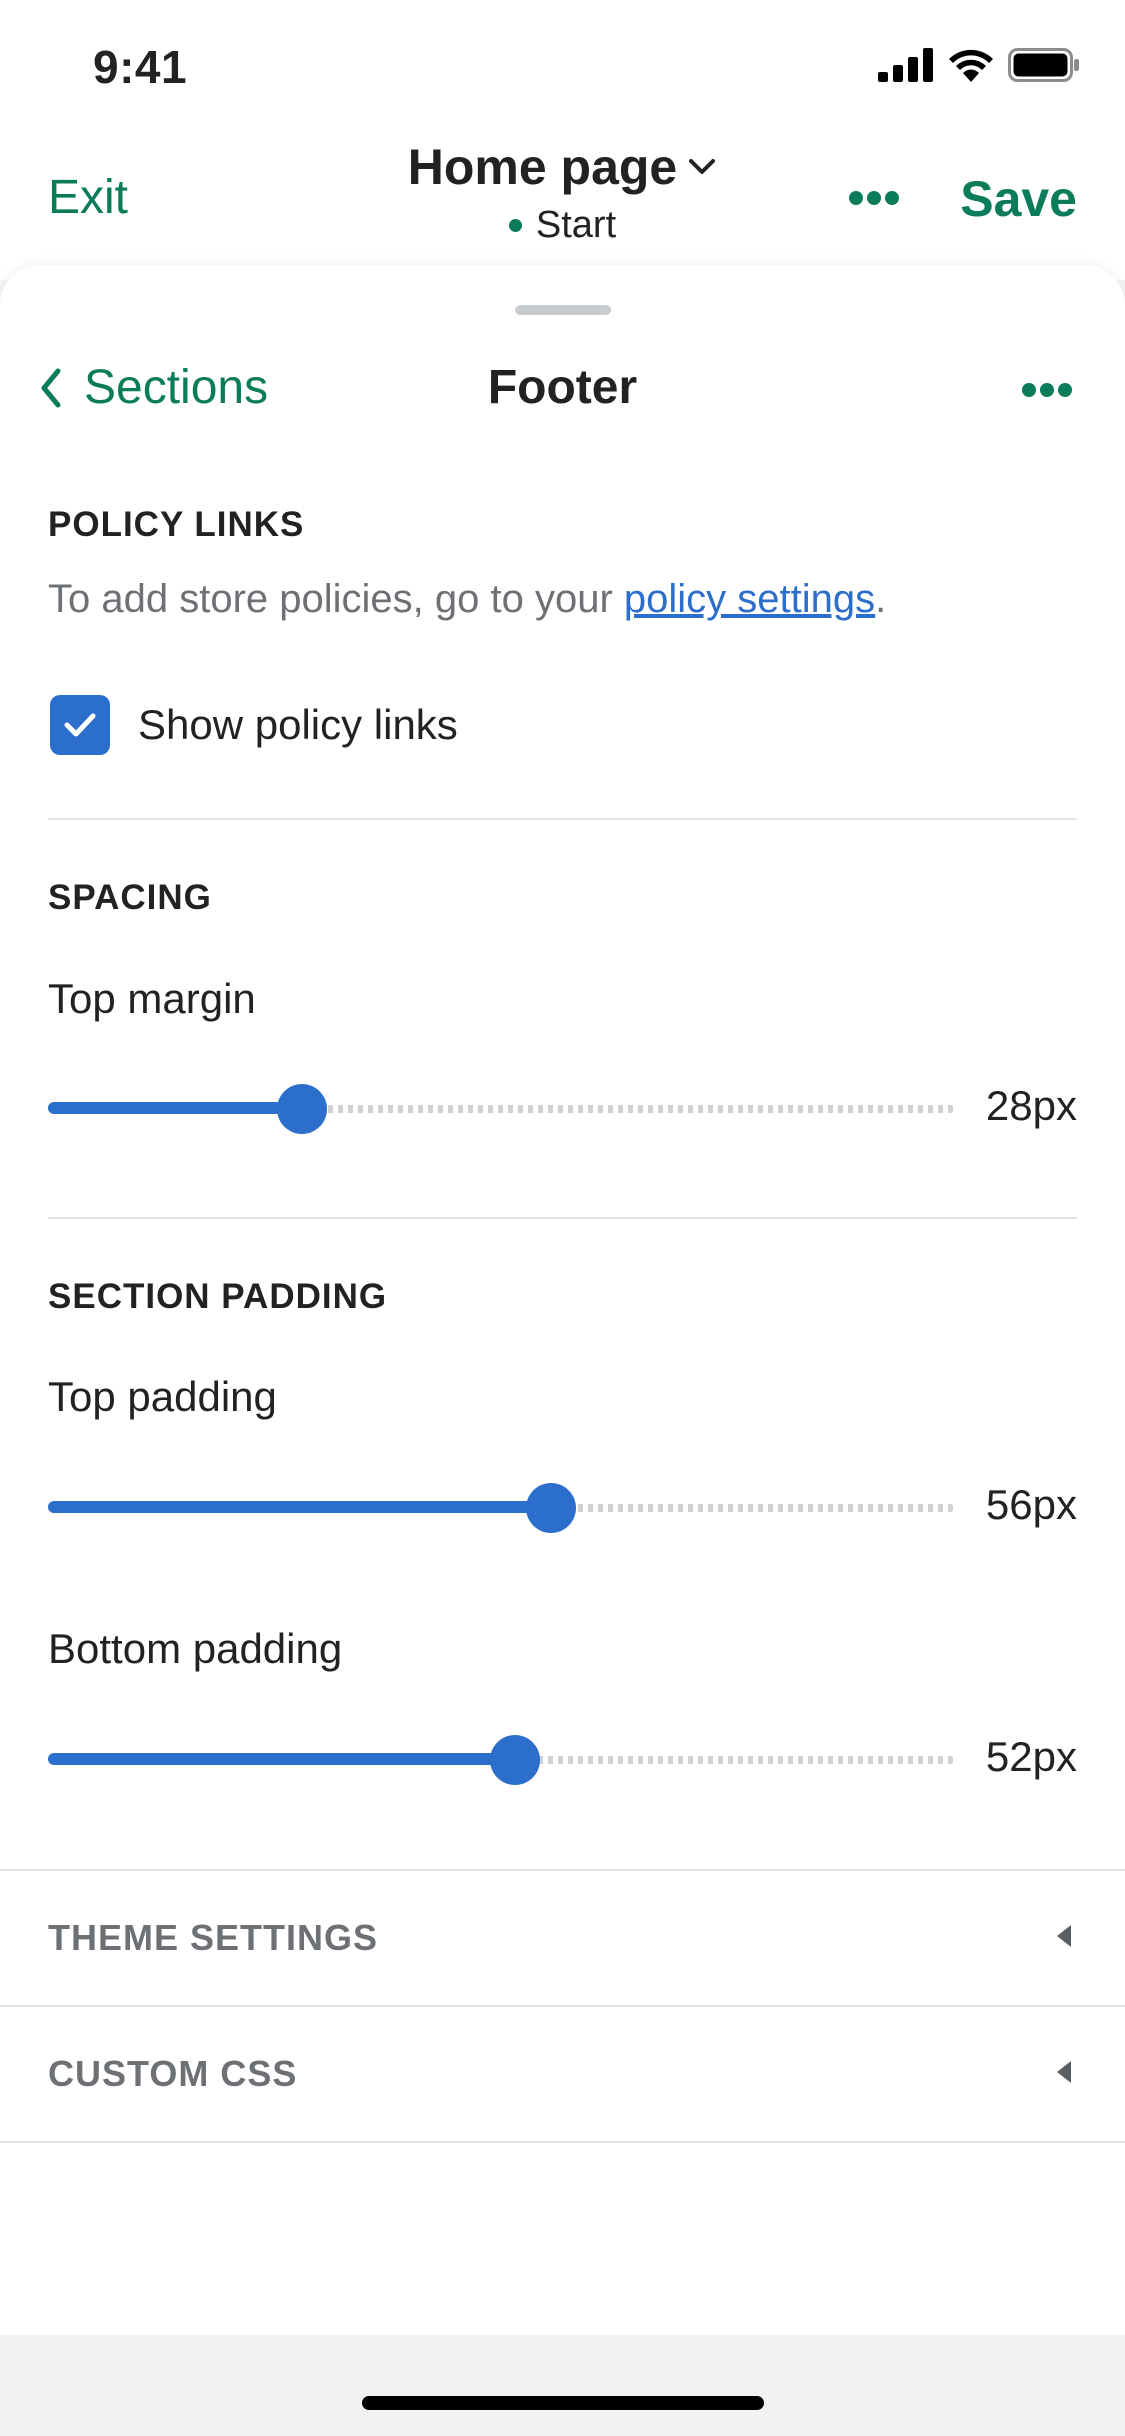  I want to click on top-padding-slider, so click(501, 1507).